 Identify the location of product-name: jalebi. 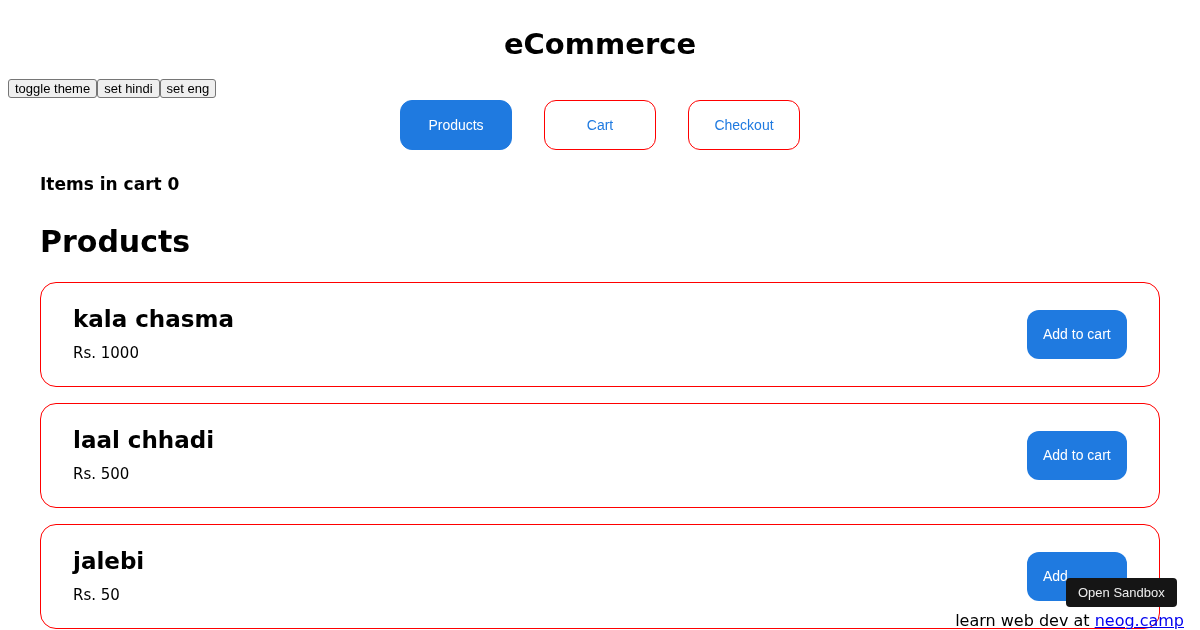
(109, 561).